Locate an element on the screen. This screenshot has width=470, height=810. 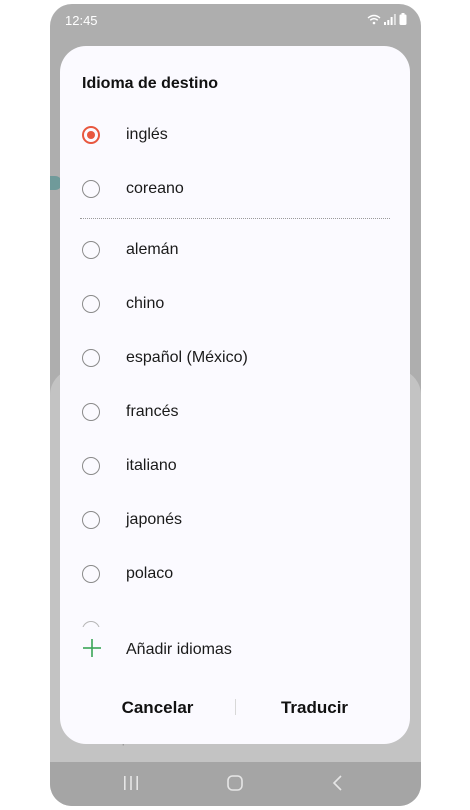
language-label: chino is located at coordinates (145, 303).